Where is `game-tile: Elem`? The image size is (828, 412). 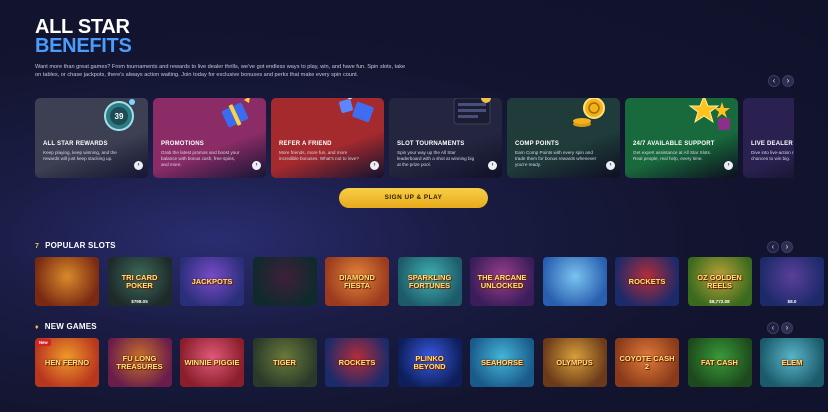
game-tile: Elem is located at coordinates (792, 362).